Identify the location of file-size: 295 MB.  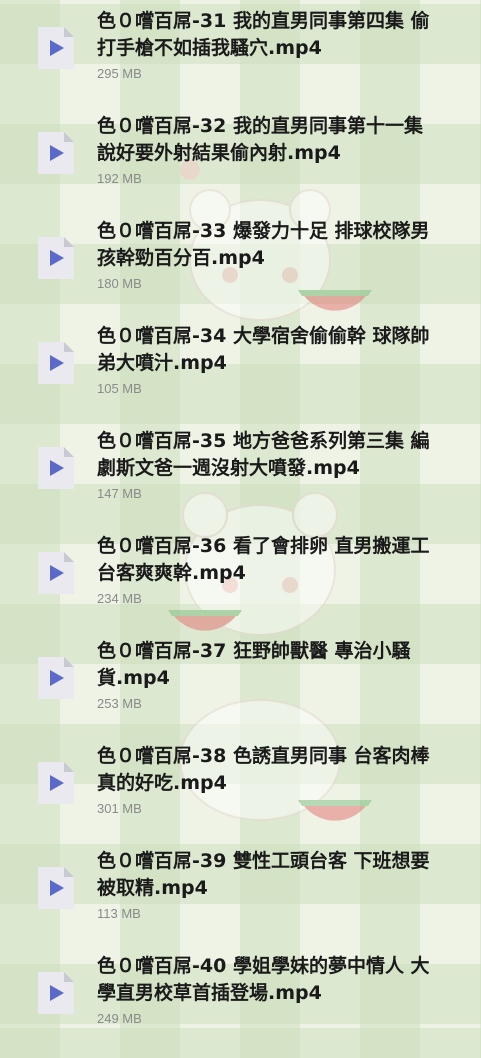
(119, 73).